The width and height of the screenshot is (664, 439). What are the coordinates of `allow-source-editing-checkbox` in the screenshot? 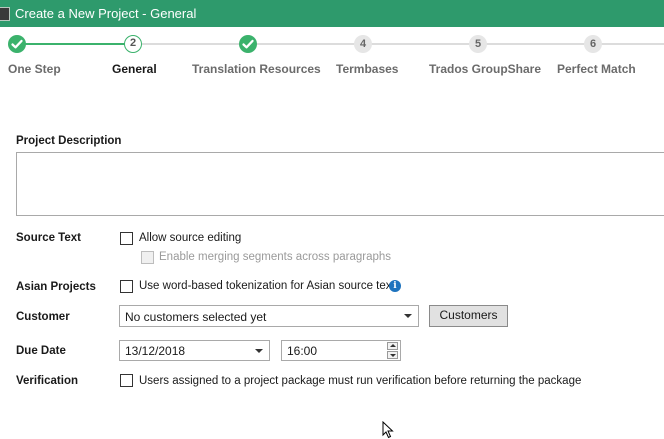 It's located at (126, 238).